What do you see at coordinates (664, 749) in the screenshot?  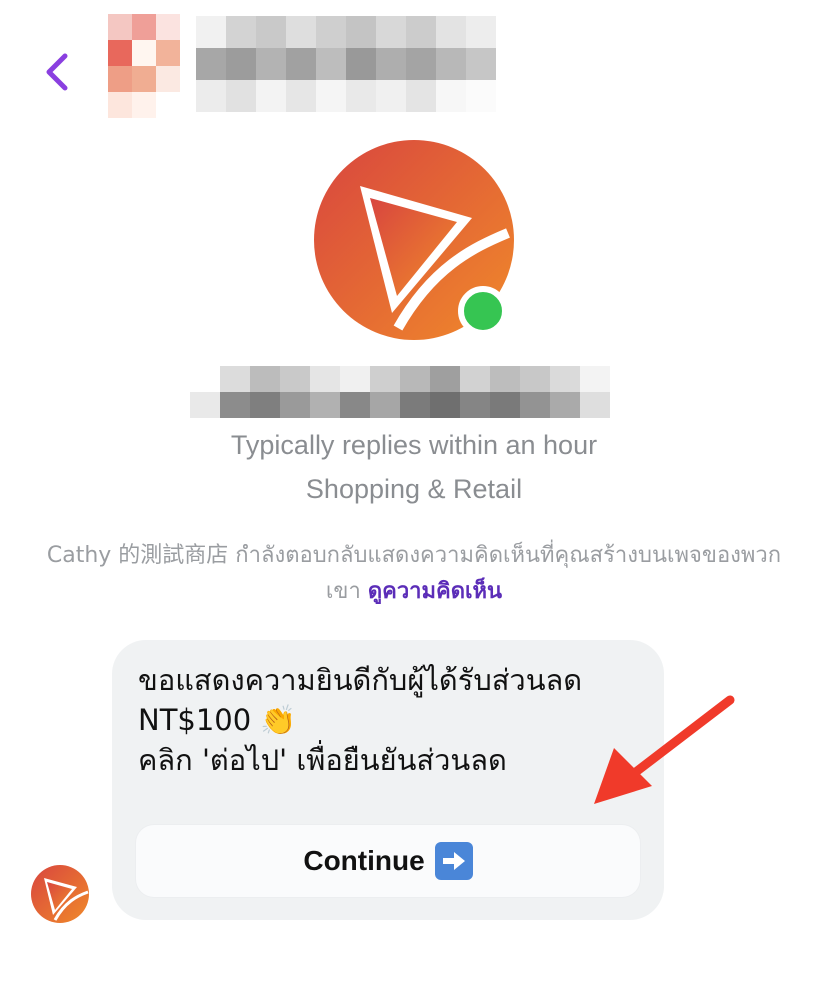 I see `annotation-arrow-icon` at bounding box center [664, 749].